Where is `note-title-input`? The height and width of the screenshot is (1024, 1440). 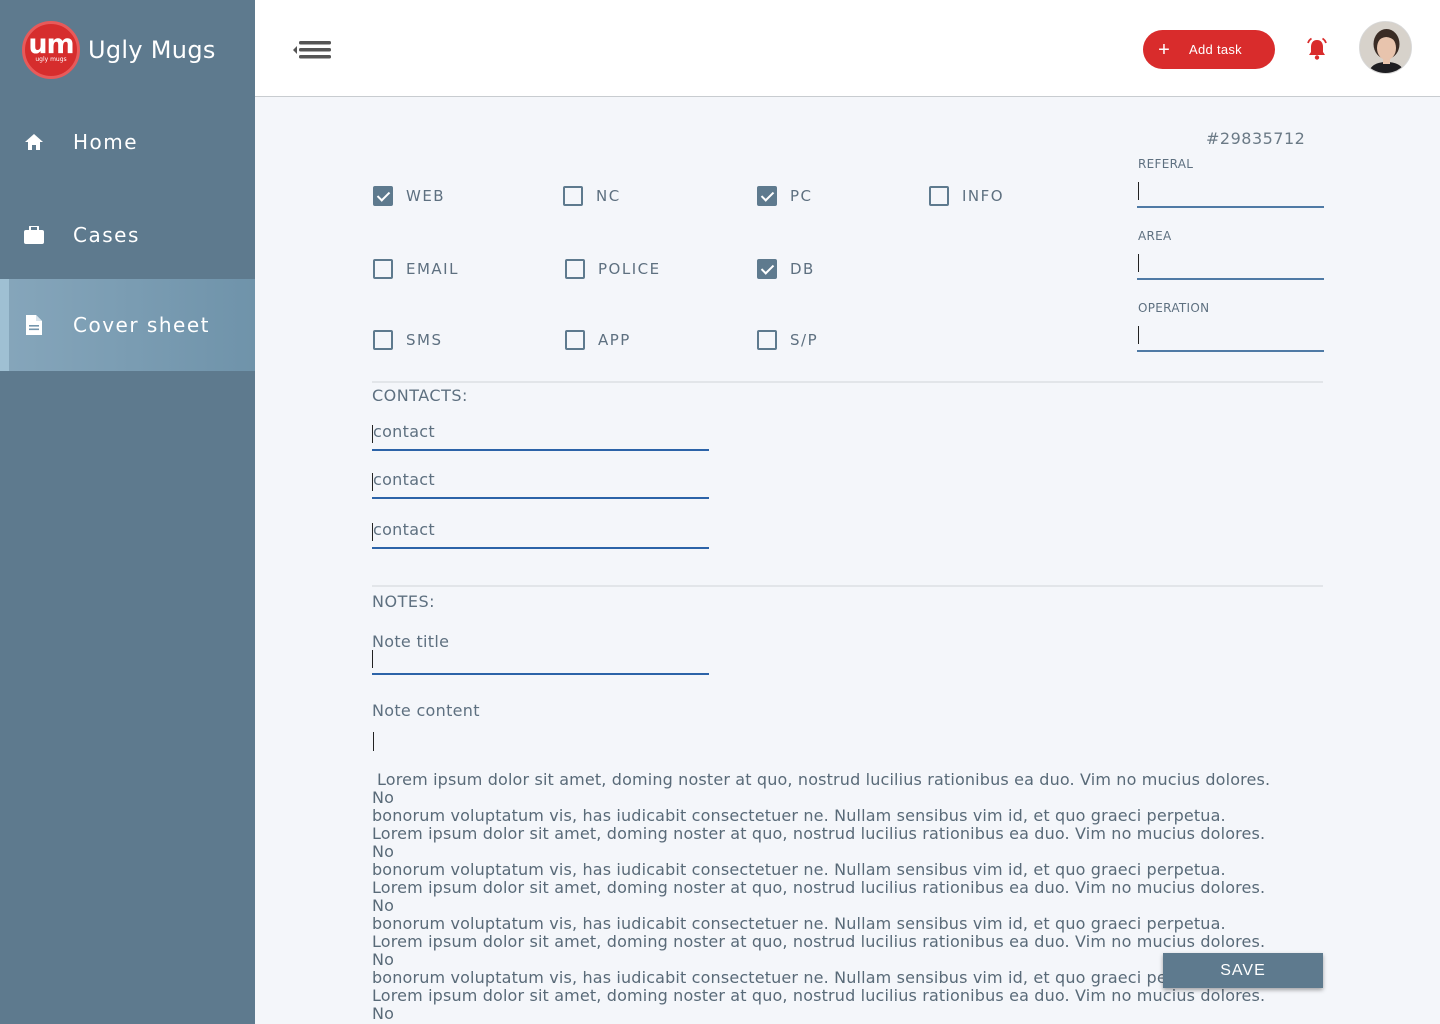 note-title-input is located at coordinates (540, 662).